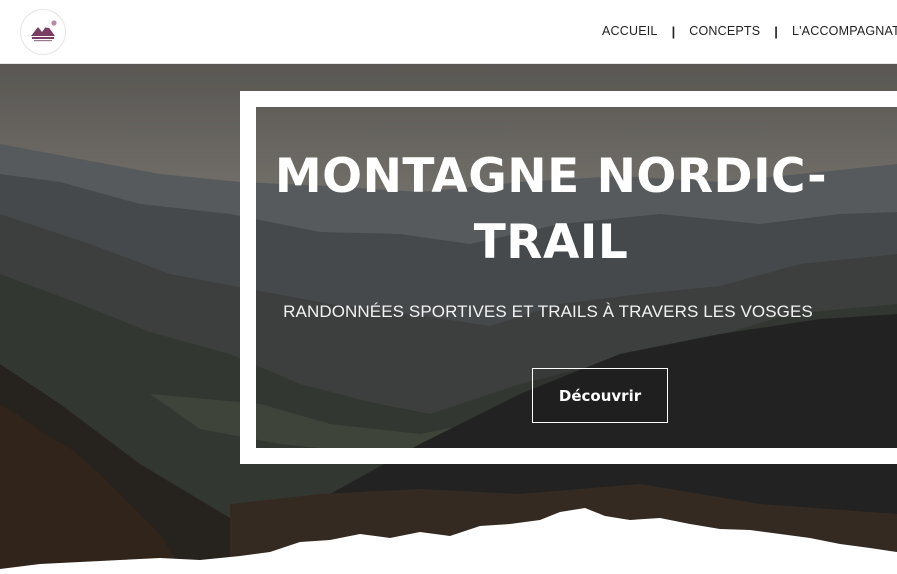 This screenshot has width=897, height=574. I want to click on hero-title-line-2: TRAIL, so click(551, 242).